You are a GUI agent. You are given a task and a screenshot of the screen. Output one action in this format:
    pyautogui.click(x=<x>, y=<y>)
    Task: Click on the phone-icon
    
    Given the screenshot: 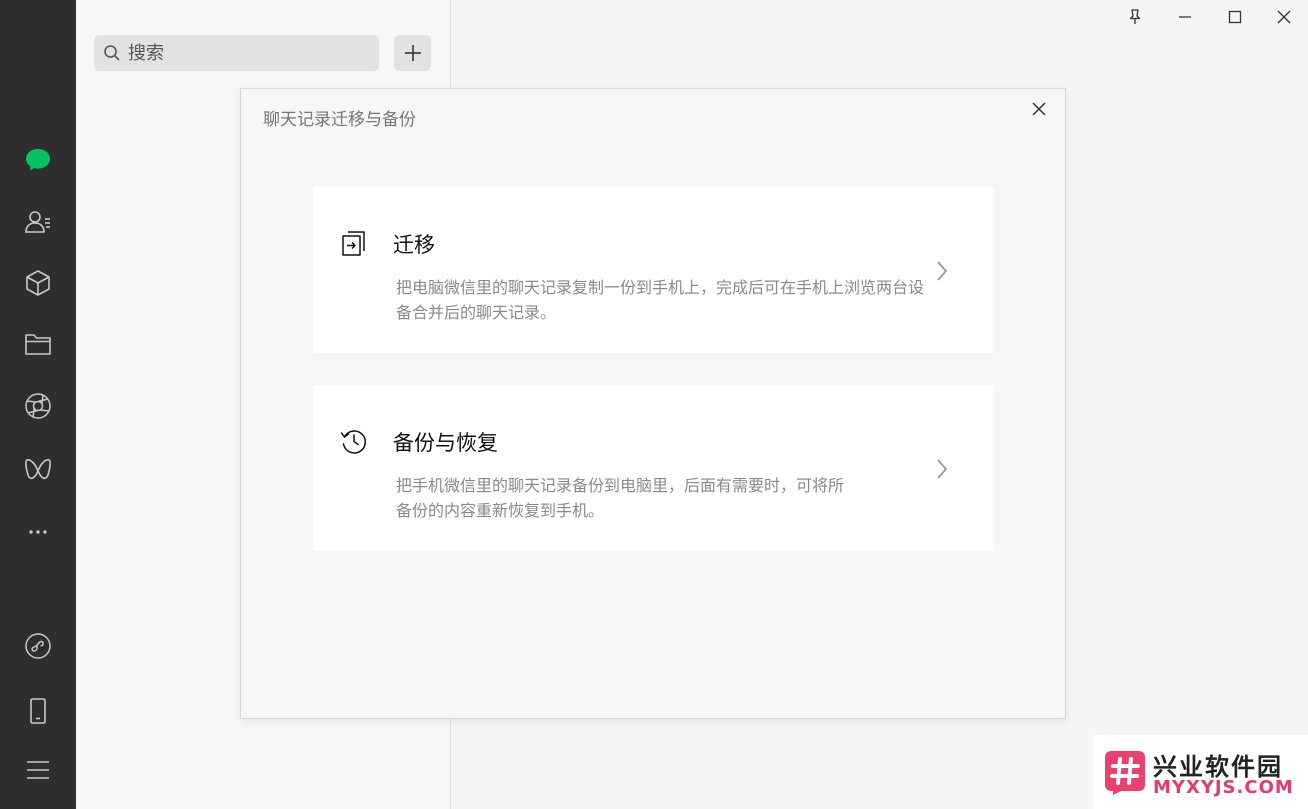 What is the action you would take?
    pyautogui.click(x=38, y=711)
    